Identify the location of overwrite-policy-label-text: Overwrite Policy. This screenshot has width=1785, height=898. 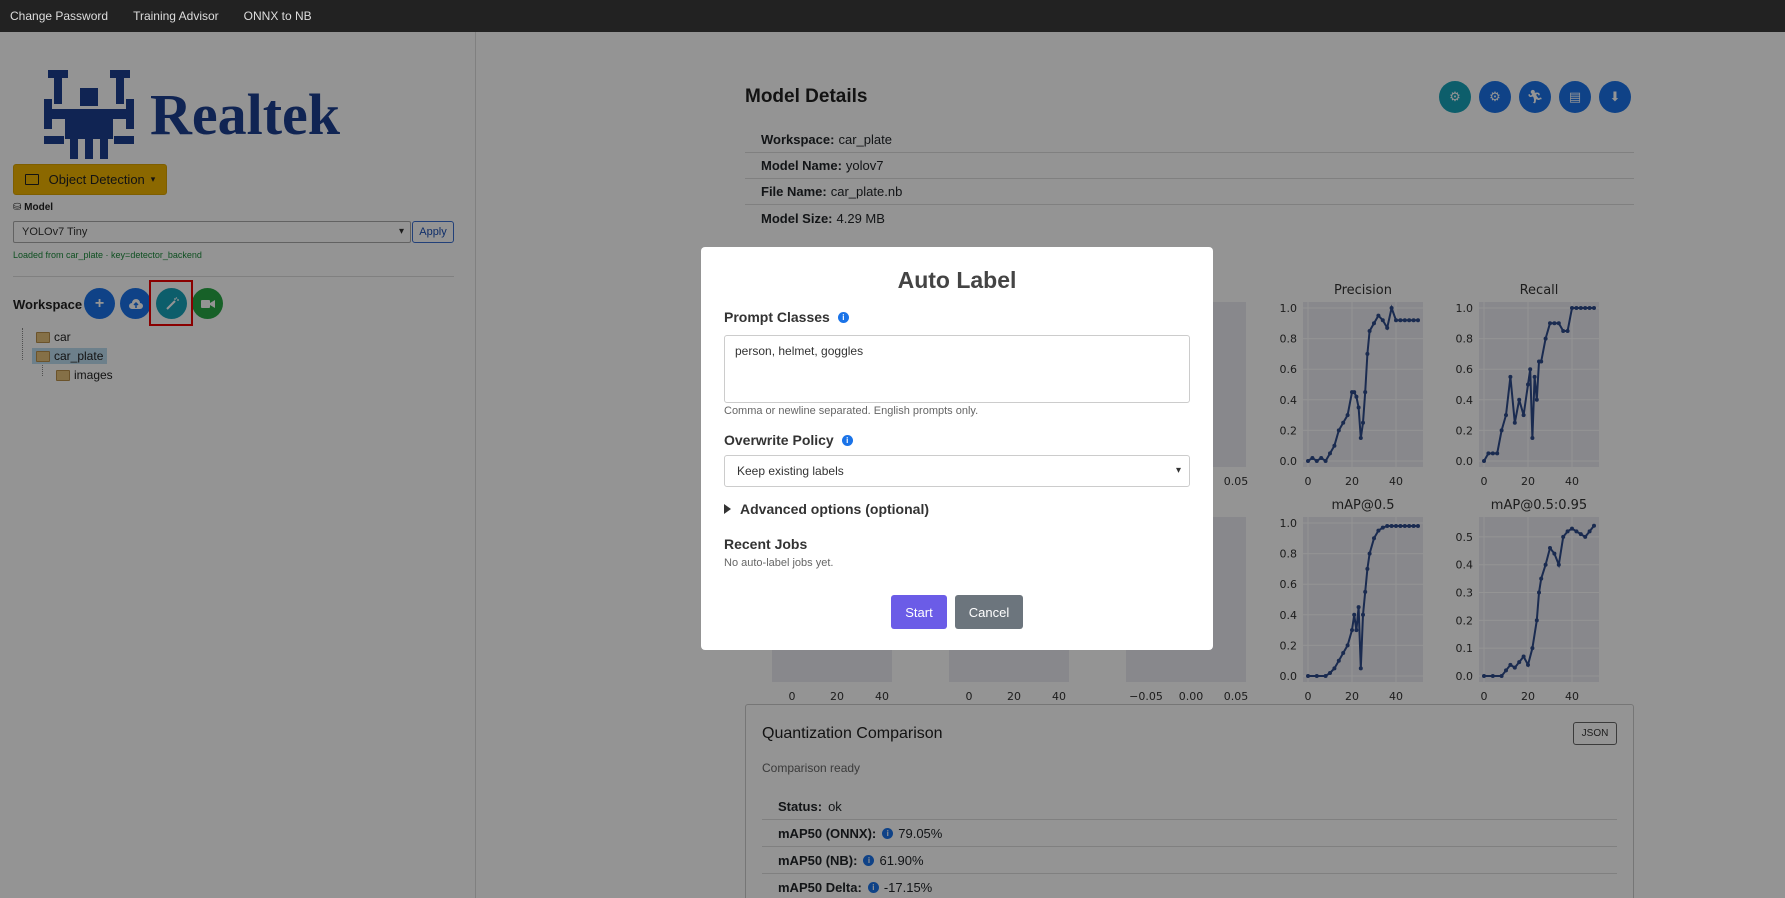
(779, 440).